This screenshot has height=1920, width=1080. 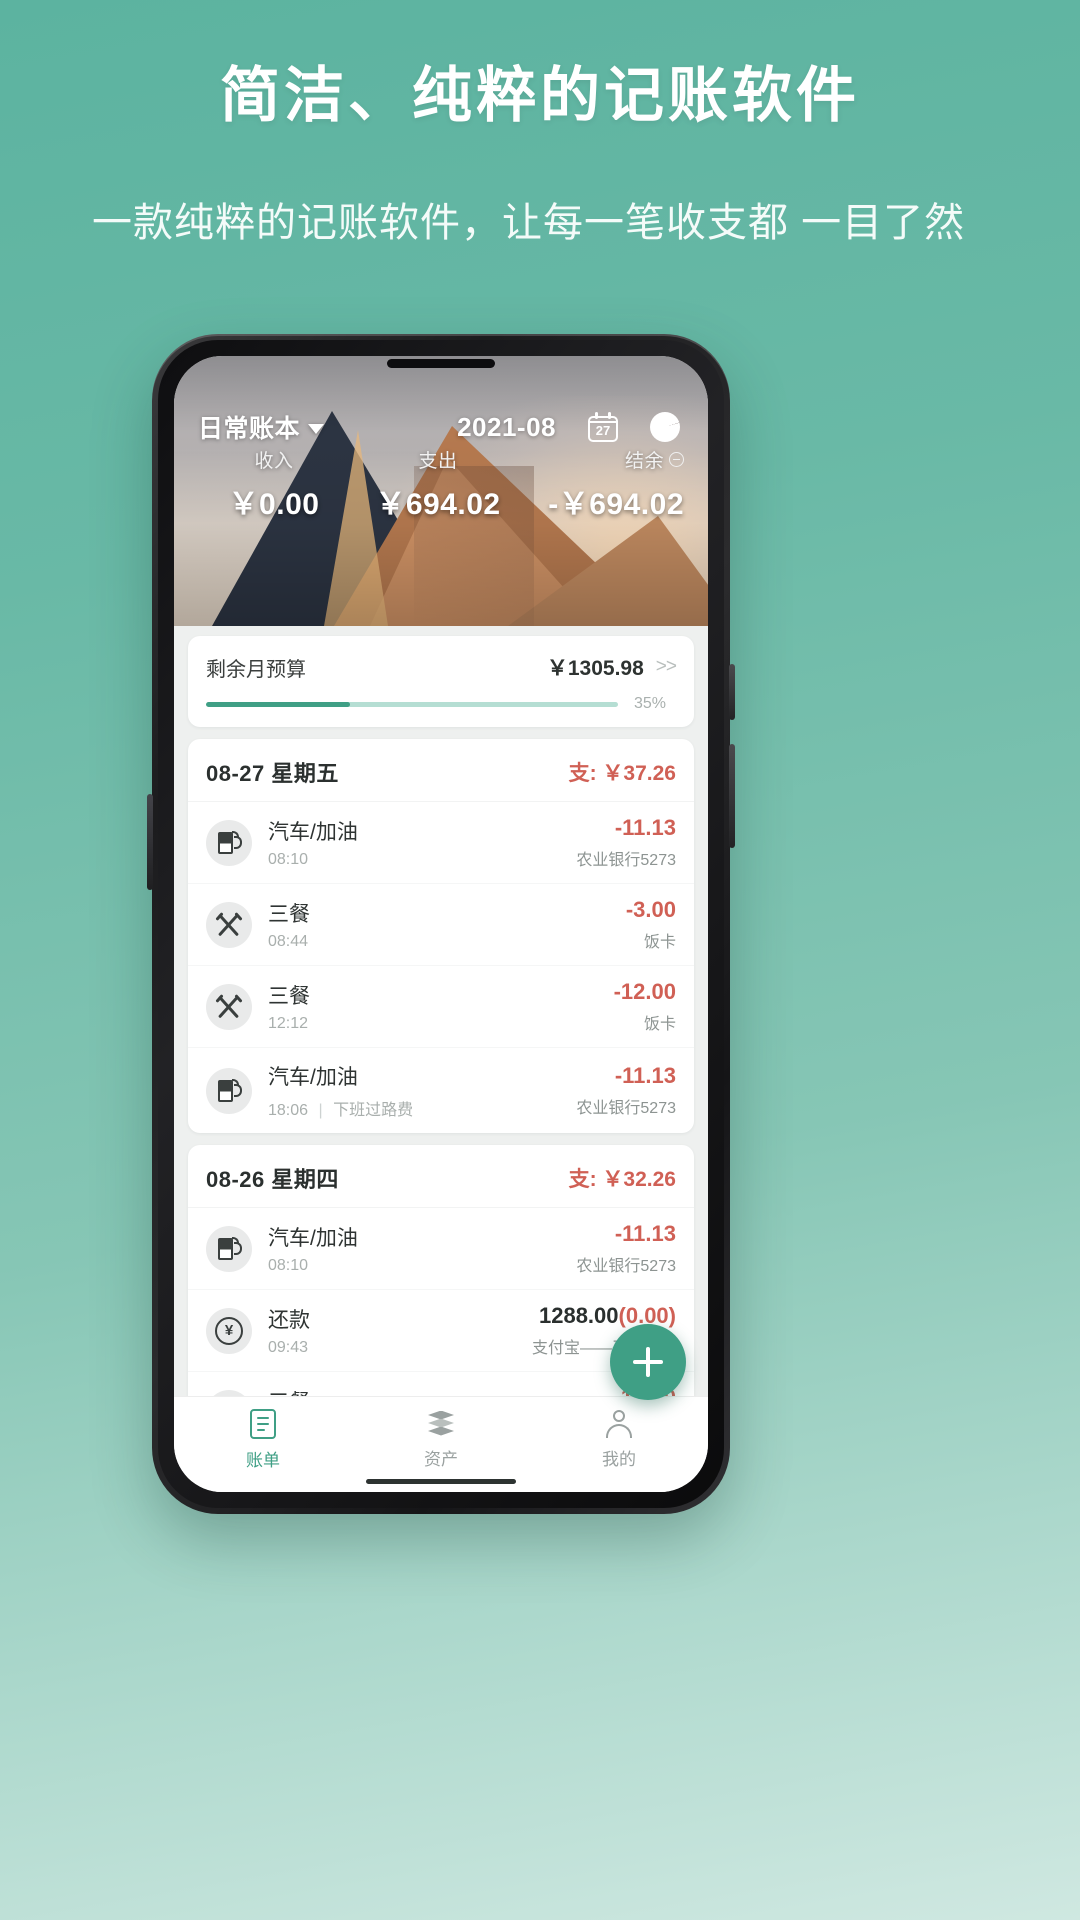 What do you see at coordinates (732, 692) in the screenshot?
I see `phone-volume-button` at bounding box center [732, 692].